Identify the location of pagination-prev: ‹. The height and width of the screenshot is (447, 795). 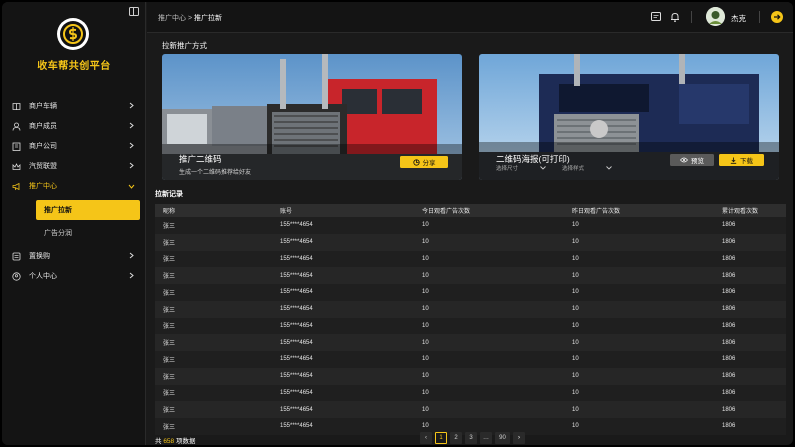
(426, 438).